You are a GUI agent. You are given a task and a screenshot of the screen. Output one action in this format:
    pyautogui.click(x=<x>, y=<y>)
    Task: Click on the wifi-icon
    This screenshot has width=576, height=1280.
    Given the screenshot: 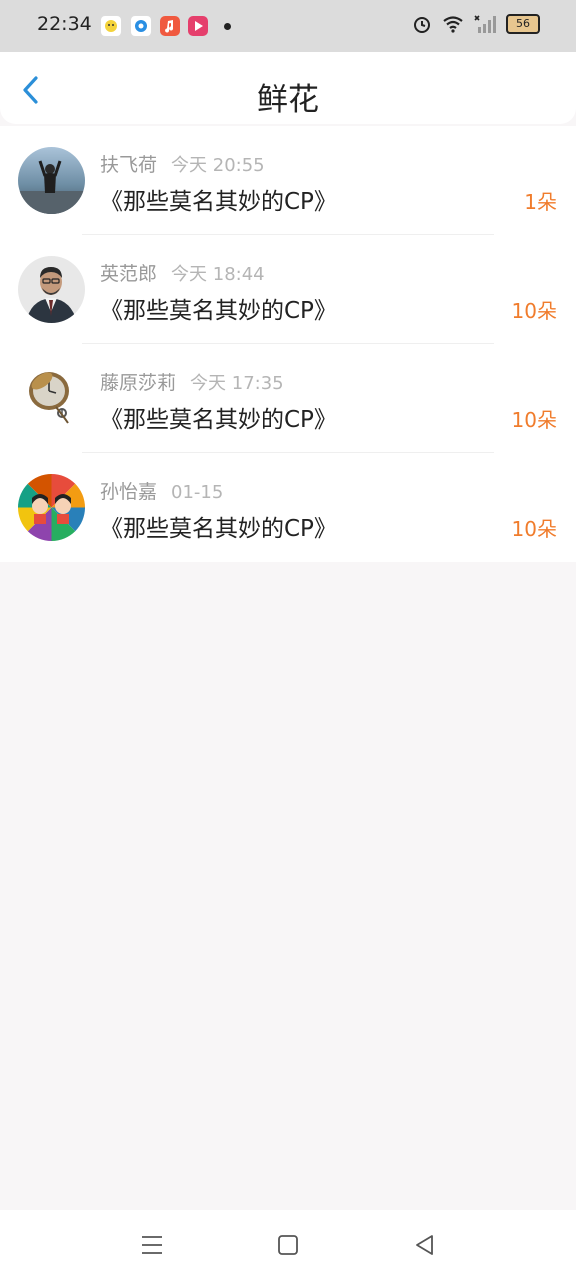 What is the action you would take?
    pyautogui.click(x=453, y=24)
    